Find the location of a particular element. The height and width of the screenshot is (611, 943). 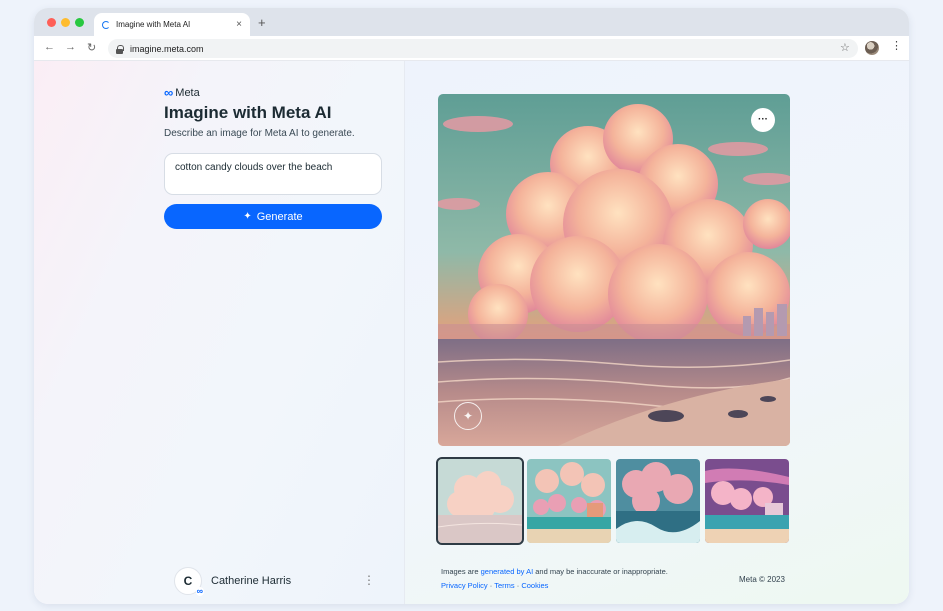

cookies-link: Cookies is located at coordinates (534, 585).